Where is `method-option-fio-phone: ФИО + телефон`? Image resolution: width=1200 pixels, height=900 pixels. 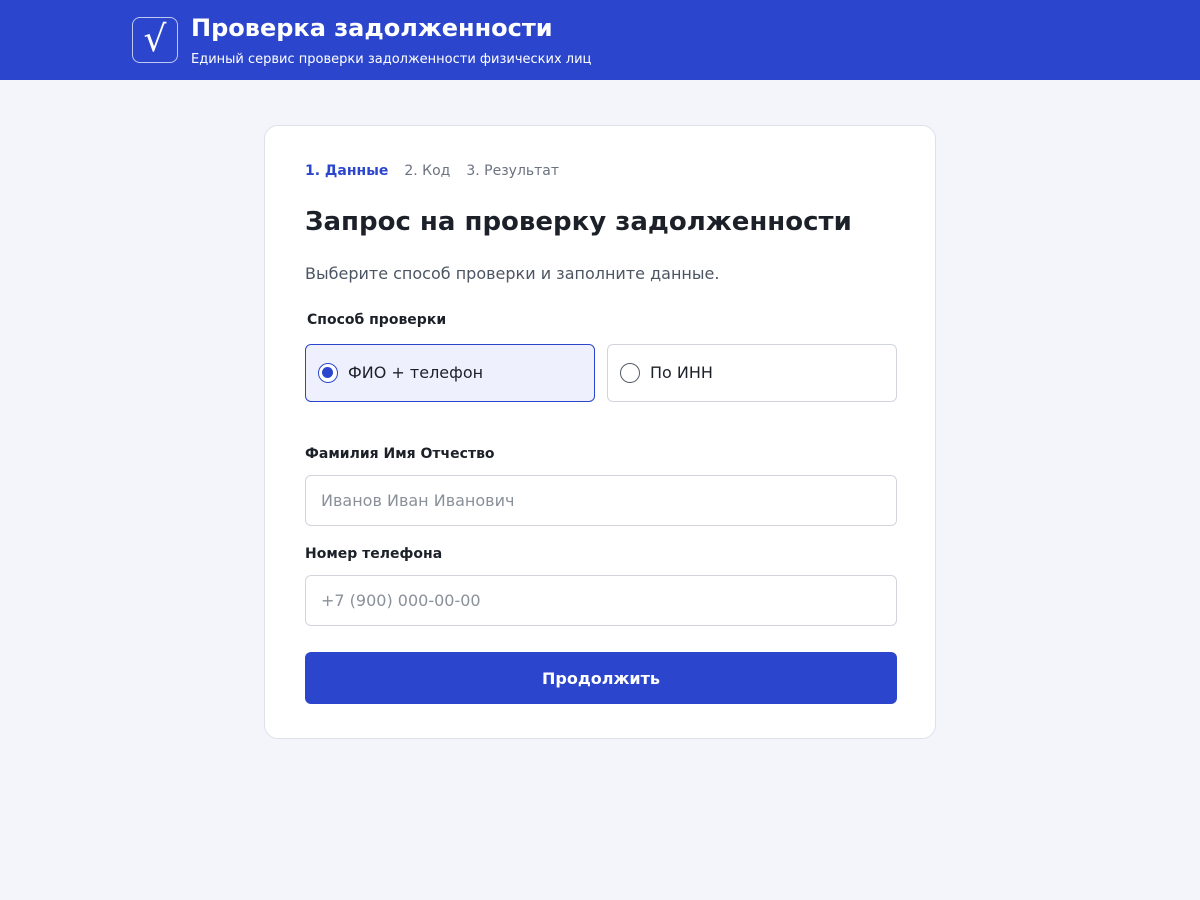 method-option-fio-phone: ФИО + телефон is located at coordinates (450, 373).